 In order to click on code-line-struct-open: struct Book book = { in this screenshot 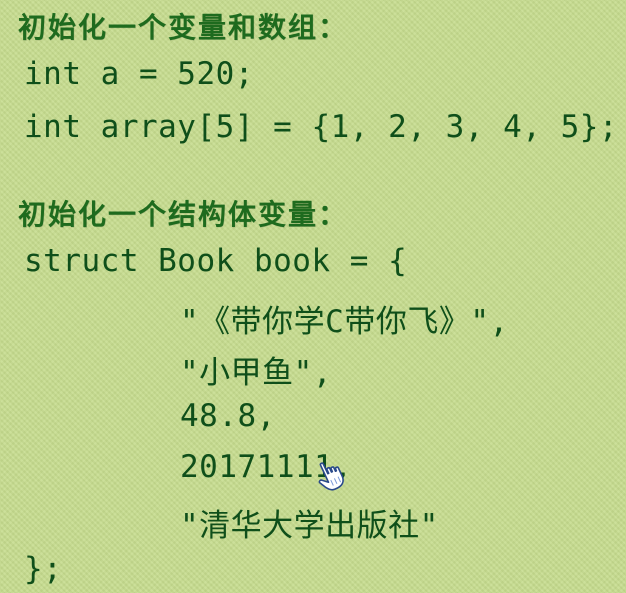, I will do `click(216, 261)`.